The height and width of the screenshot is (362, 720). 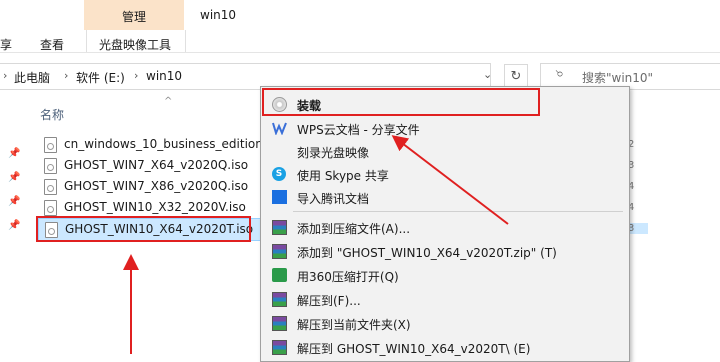 I want to click on breadcrumb-win10: win10, so click(x=164, y=76).